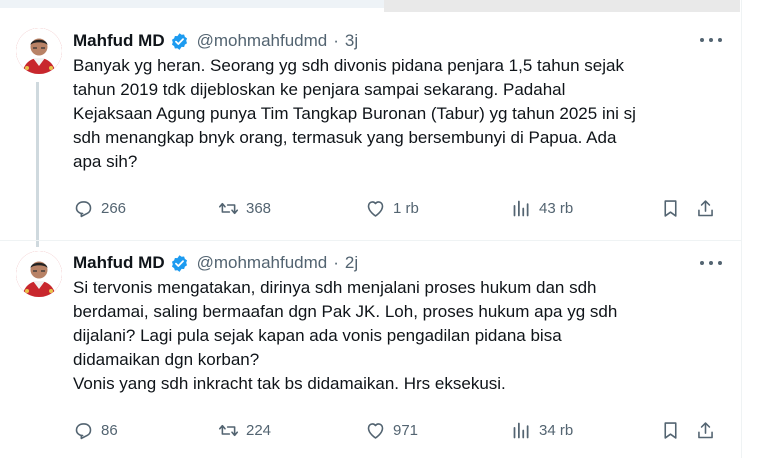 This screenshot has height=458, width=758. What do you see at coordinates (114, 208) in the screenshot?
I see `reply-count: 266` at bounding box center [114, 208].